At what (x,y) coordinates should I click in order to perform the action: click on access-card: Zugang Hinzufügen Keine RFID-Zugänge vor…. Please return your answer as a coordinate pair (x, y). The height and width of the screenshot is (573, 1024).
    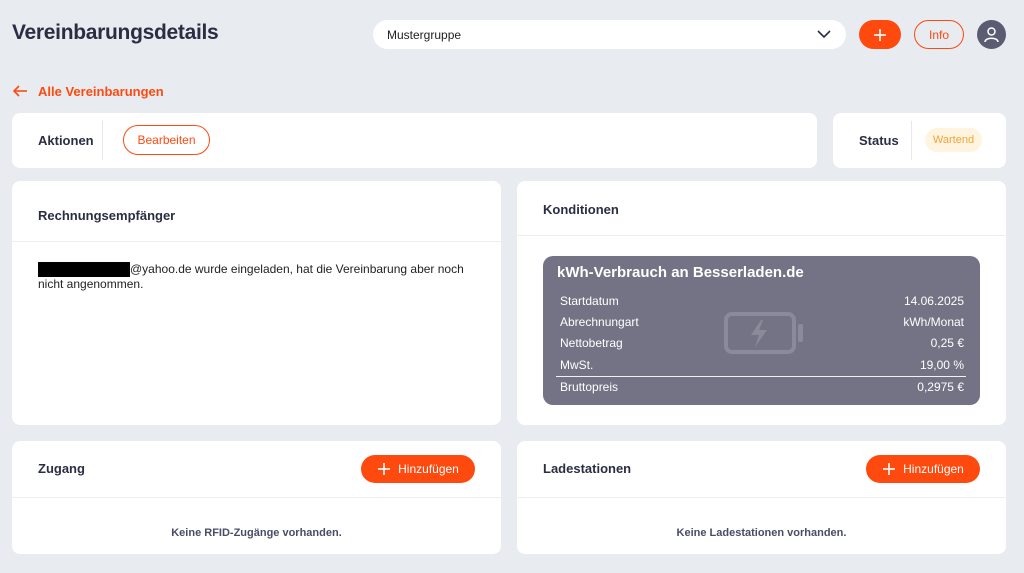
    Looking at the image, I should click on (256, 497).